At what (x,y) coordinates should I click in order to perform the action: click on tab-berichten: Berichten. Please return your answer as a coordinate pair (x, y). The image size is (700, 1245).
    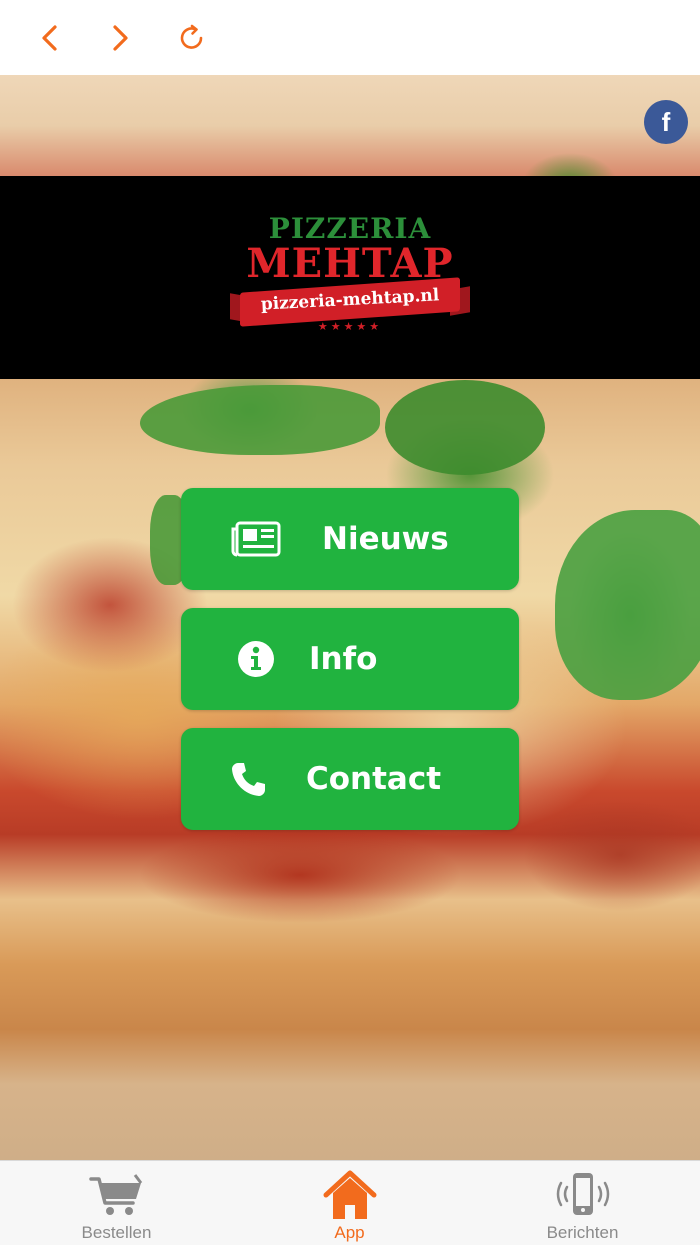
    Looking at the image, I should click on (582, 1203).